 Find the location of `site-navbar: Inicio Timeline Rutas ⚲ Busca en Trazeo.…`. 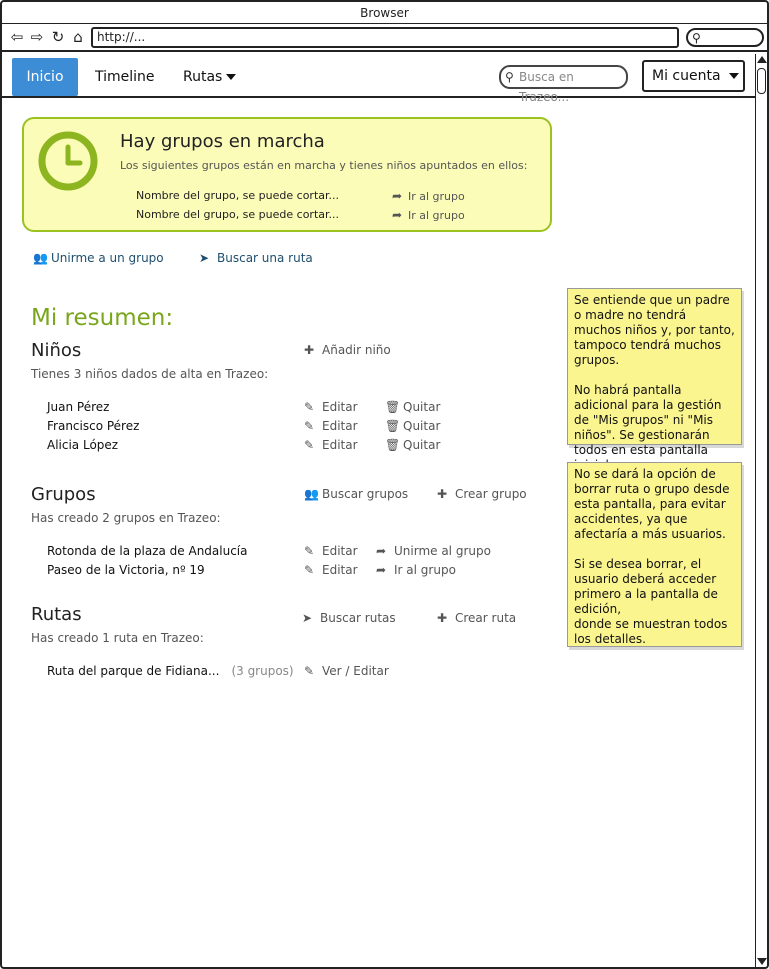

site-navbar: Inicio Timeline Rutas ⚲ Busca en Trazeo.… is located at coordinates (378, 79).